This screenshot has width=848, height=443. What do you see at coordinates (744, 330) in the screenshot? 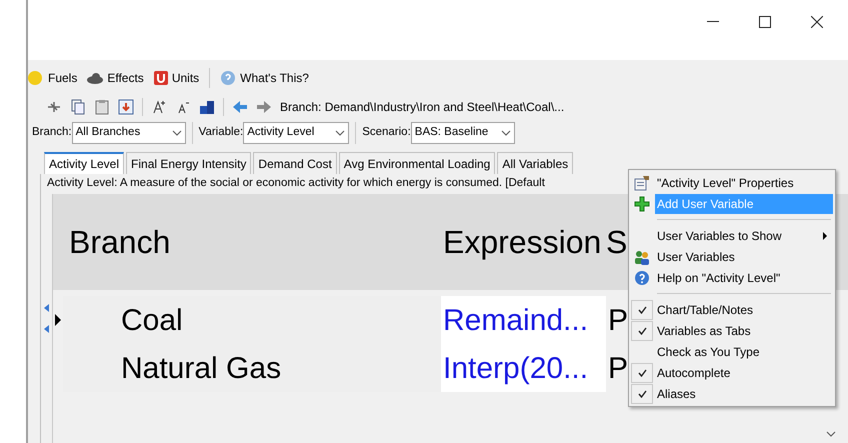
I see `menu-item: Variables as Tabs` at bounding box center [744, 330].